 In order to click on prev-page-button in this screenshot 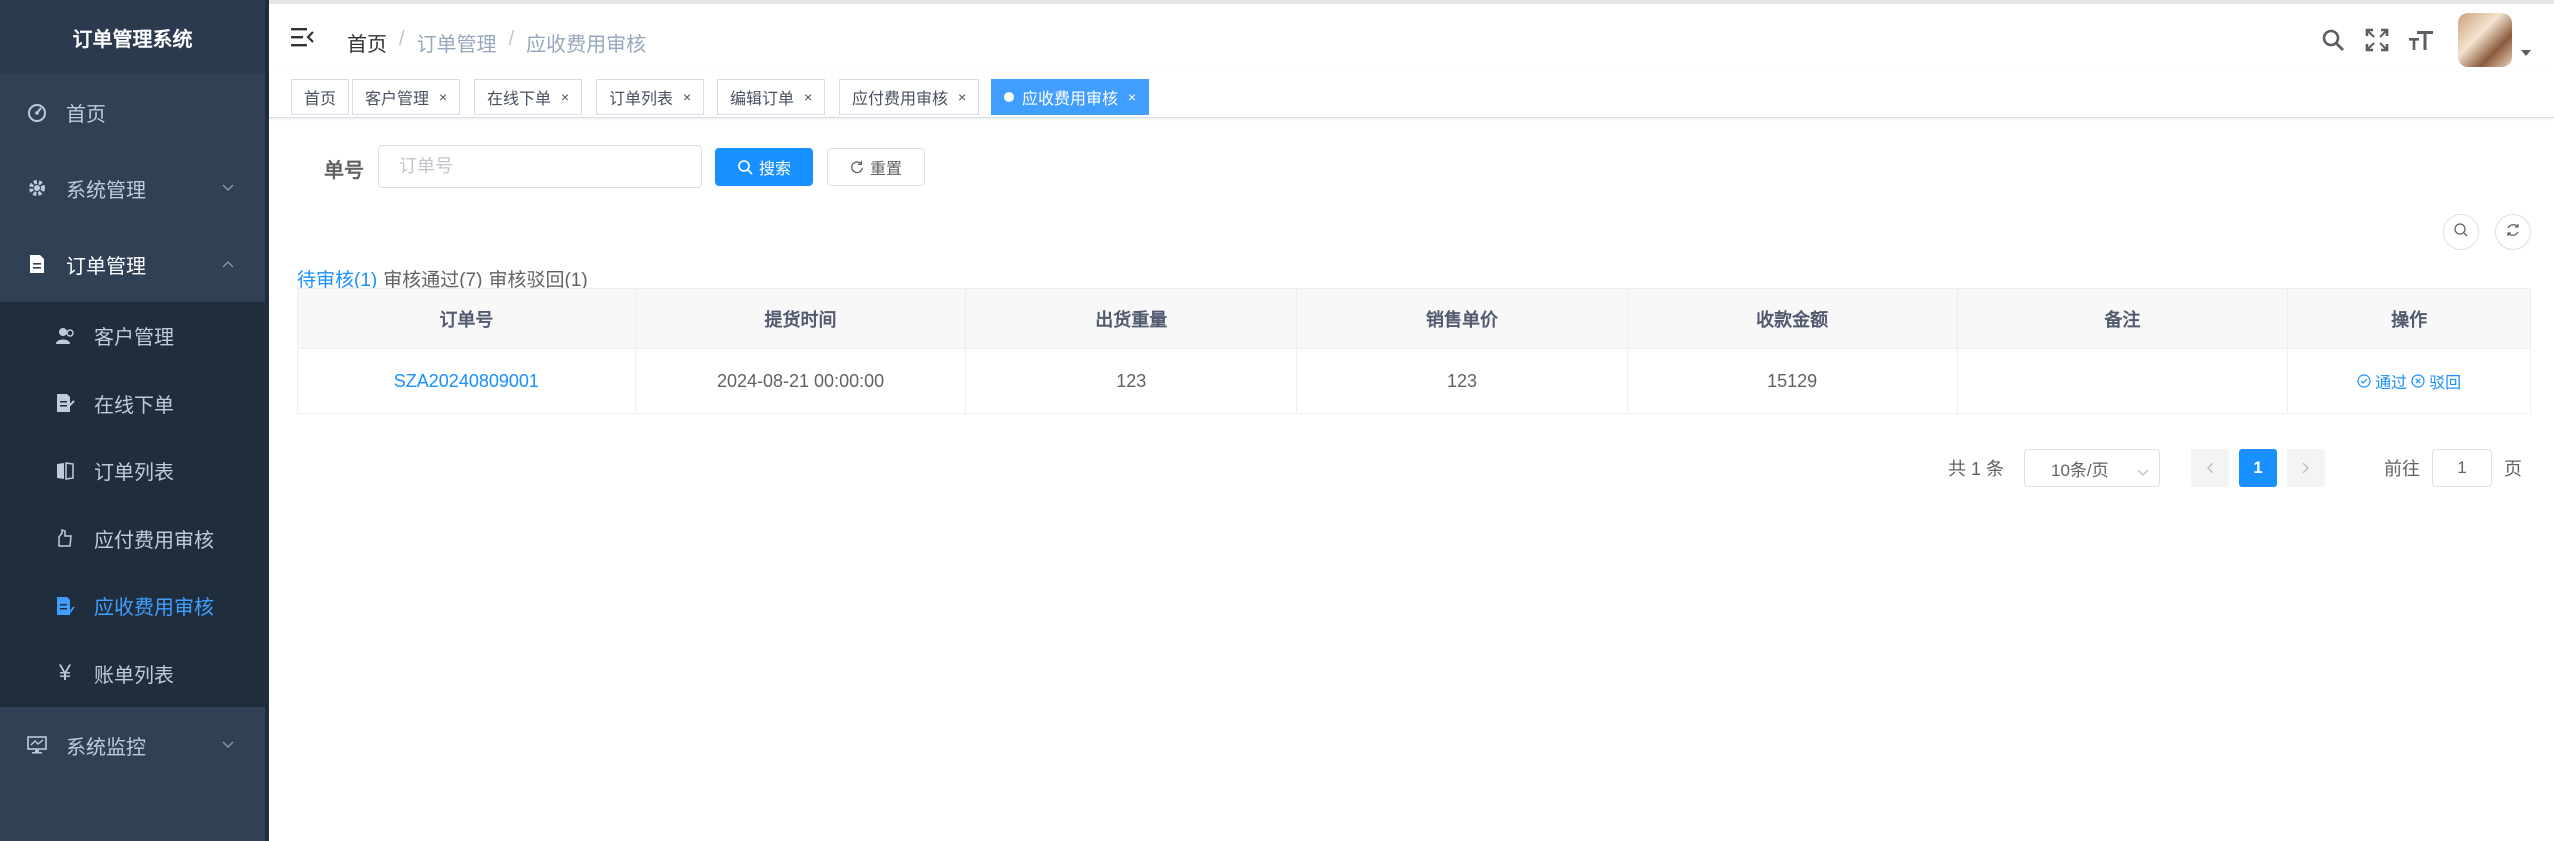, I will do `click(2210, 468)`.